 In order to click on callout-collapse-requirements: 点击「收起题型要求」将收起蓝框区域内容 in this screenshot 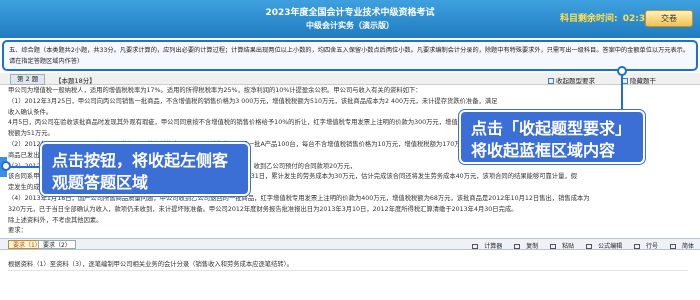, I will do `click(552, 137)`.